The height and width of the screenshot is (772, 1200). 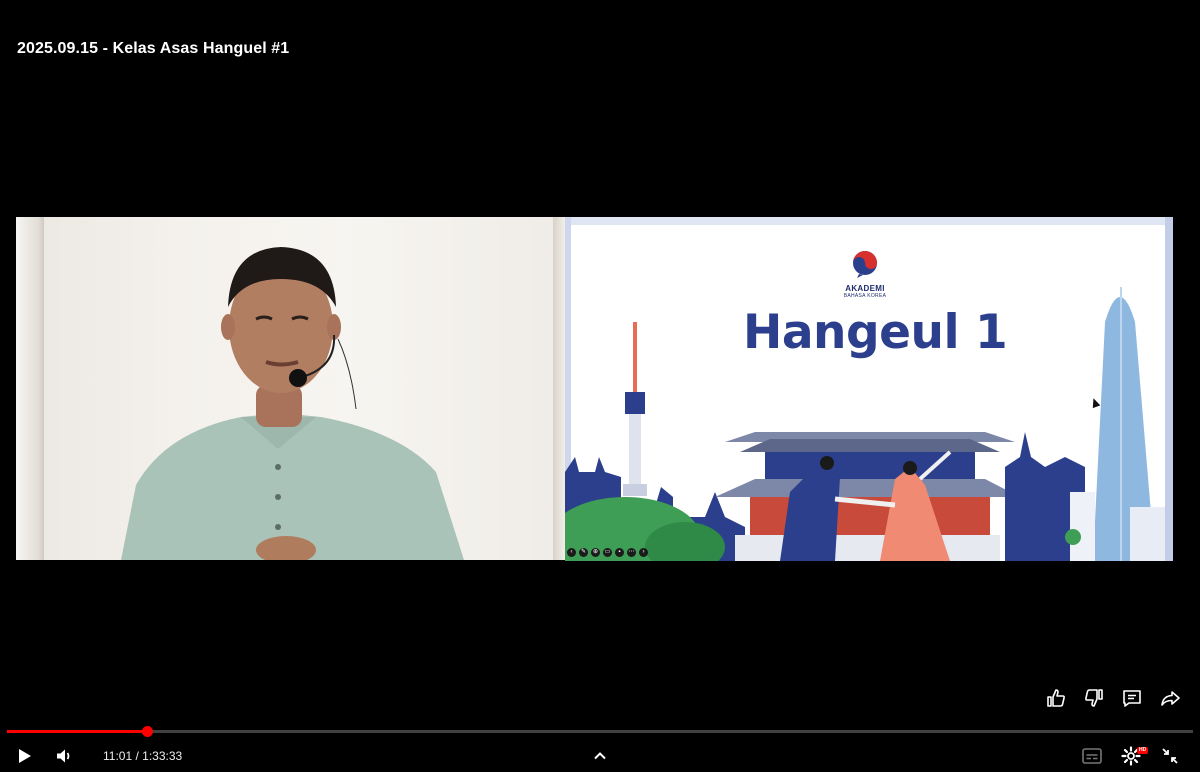 What do you see at coordinates (1056, 698) in the screenshot?
I see `thumbs-up-icon` at bounding box center [1056, 698].